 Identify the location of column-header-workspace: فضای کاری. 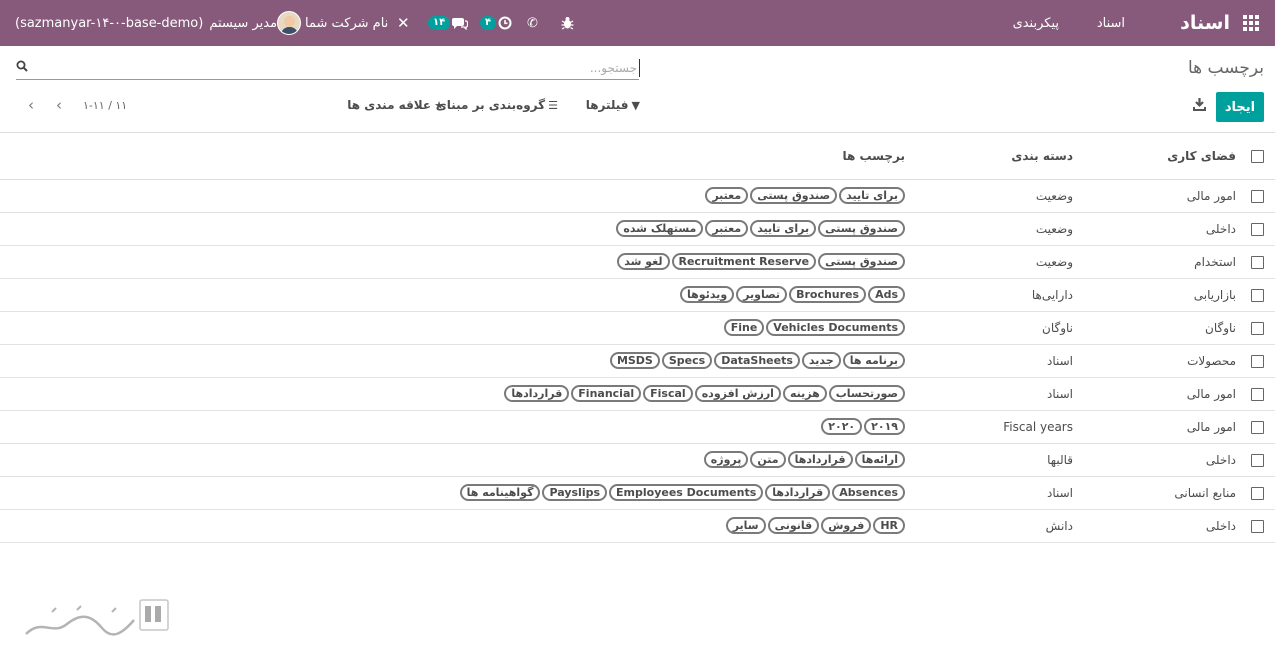
(1201, 156).